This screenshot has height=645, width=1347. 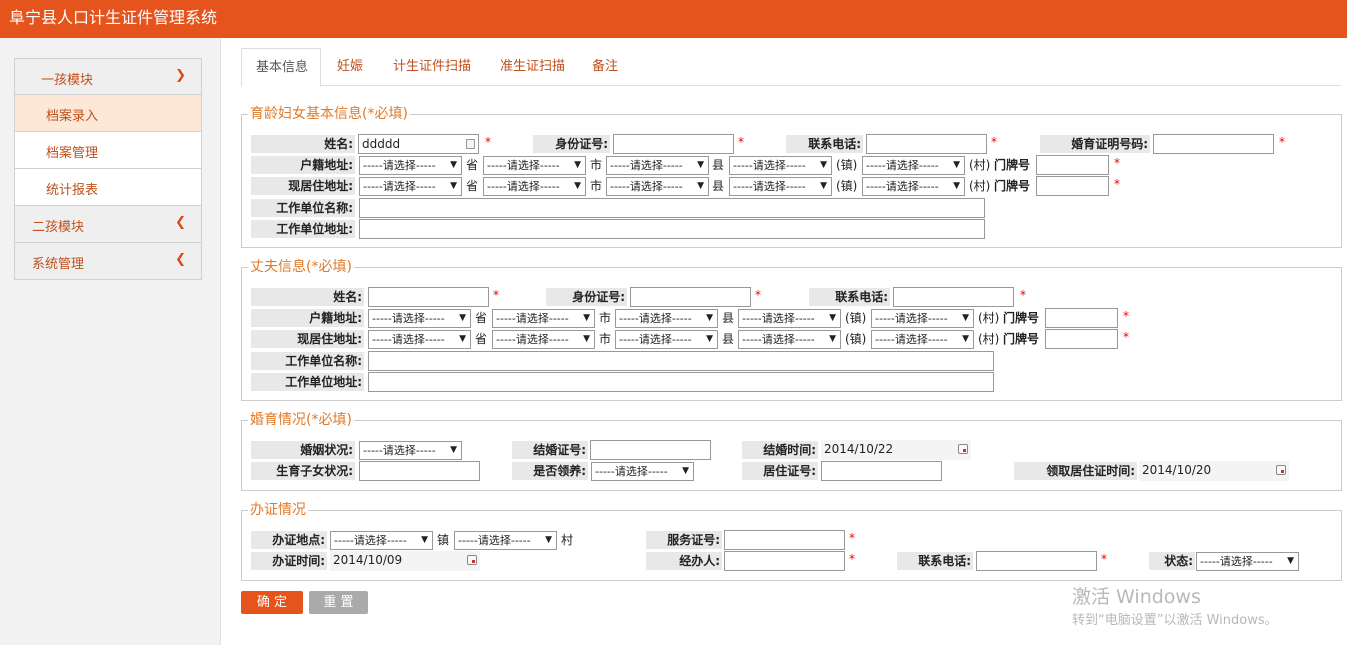 I want to click on province-text: 省, so click(x=481, y=318).